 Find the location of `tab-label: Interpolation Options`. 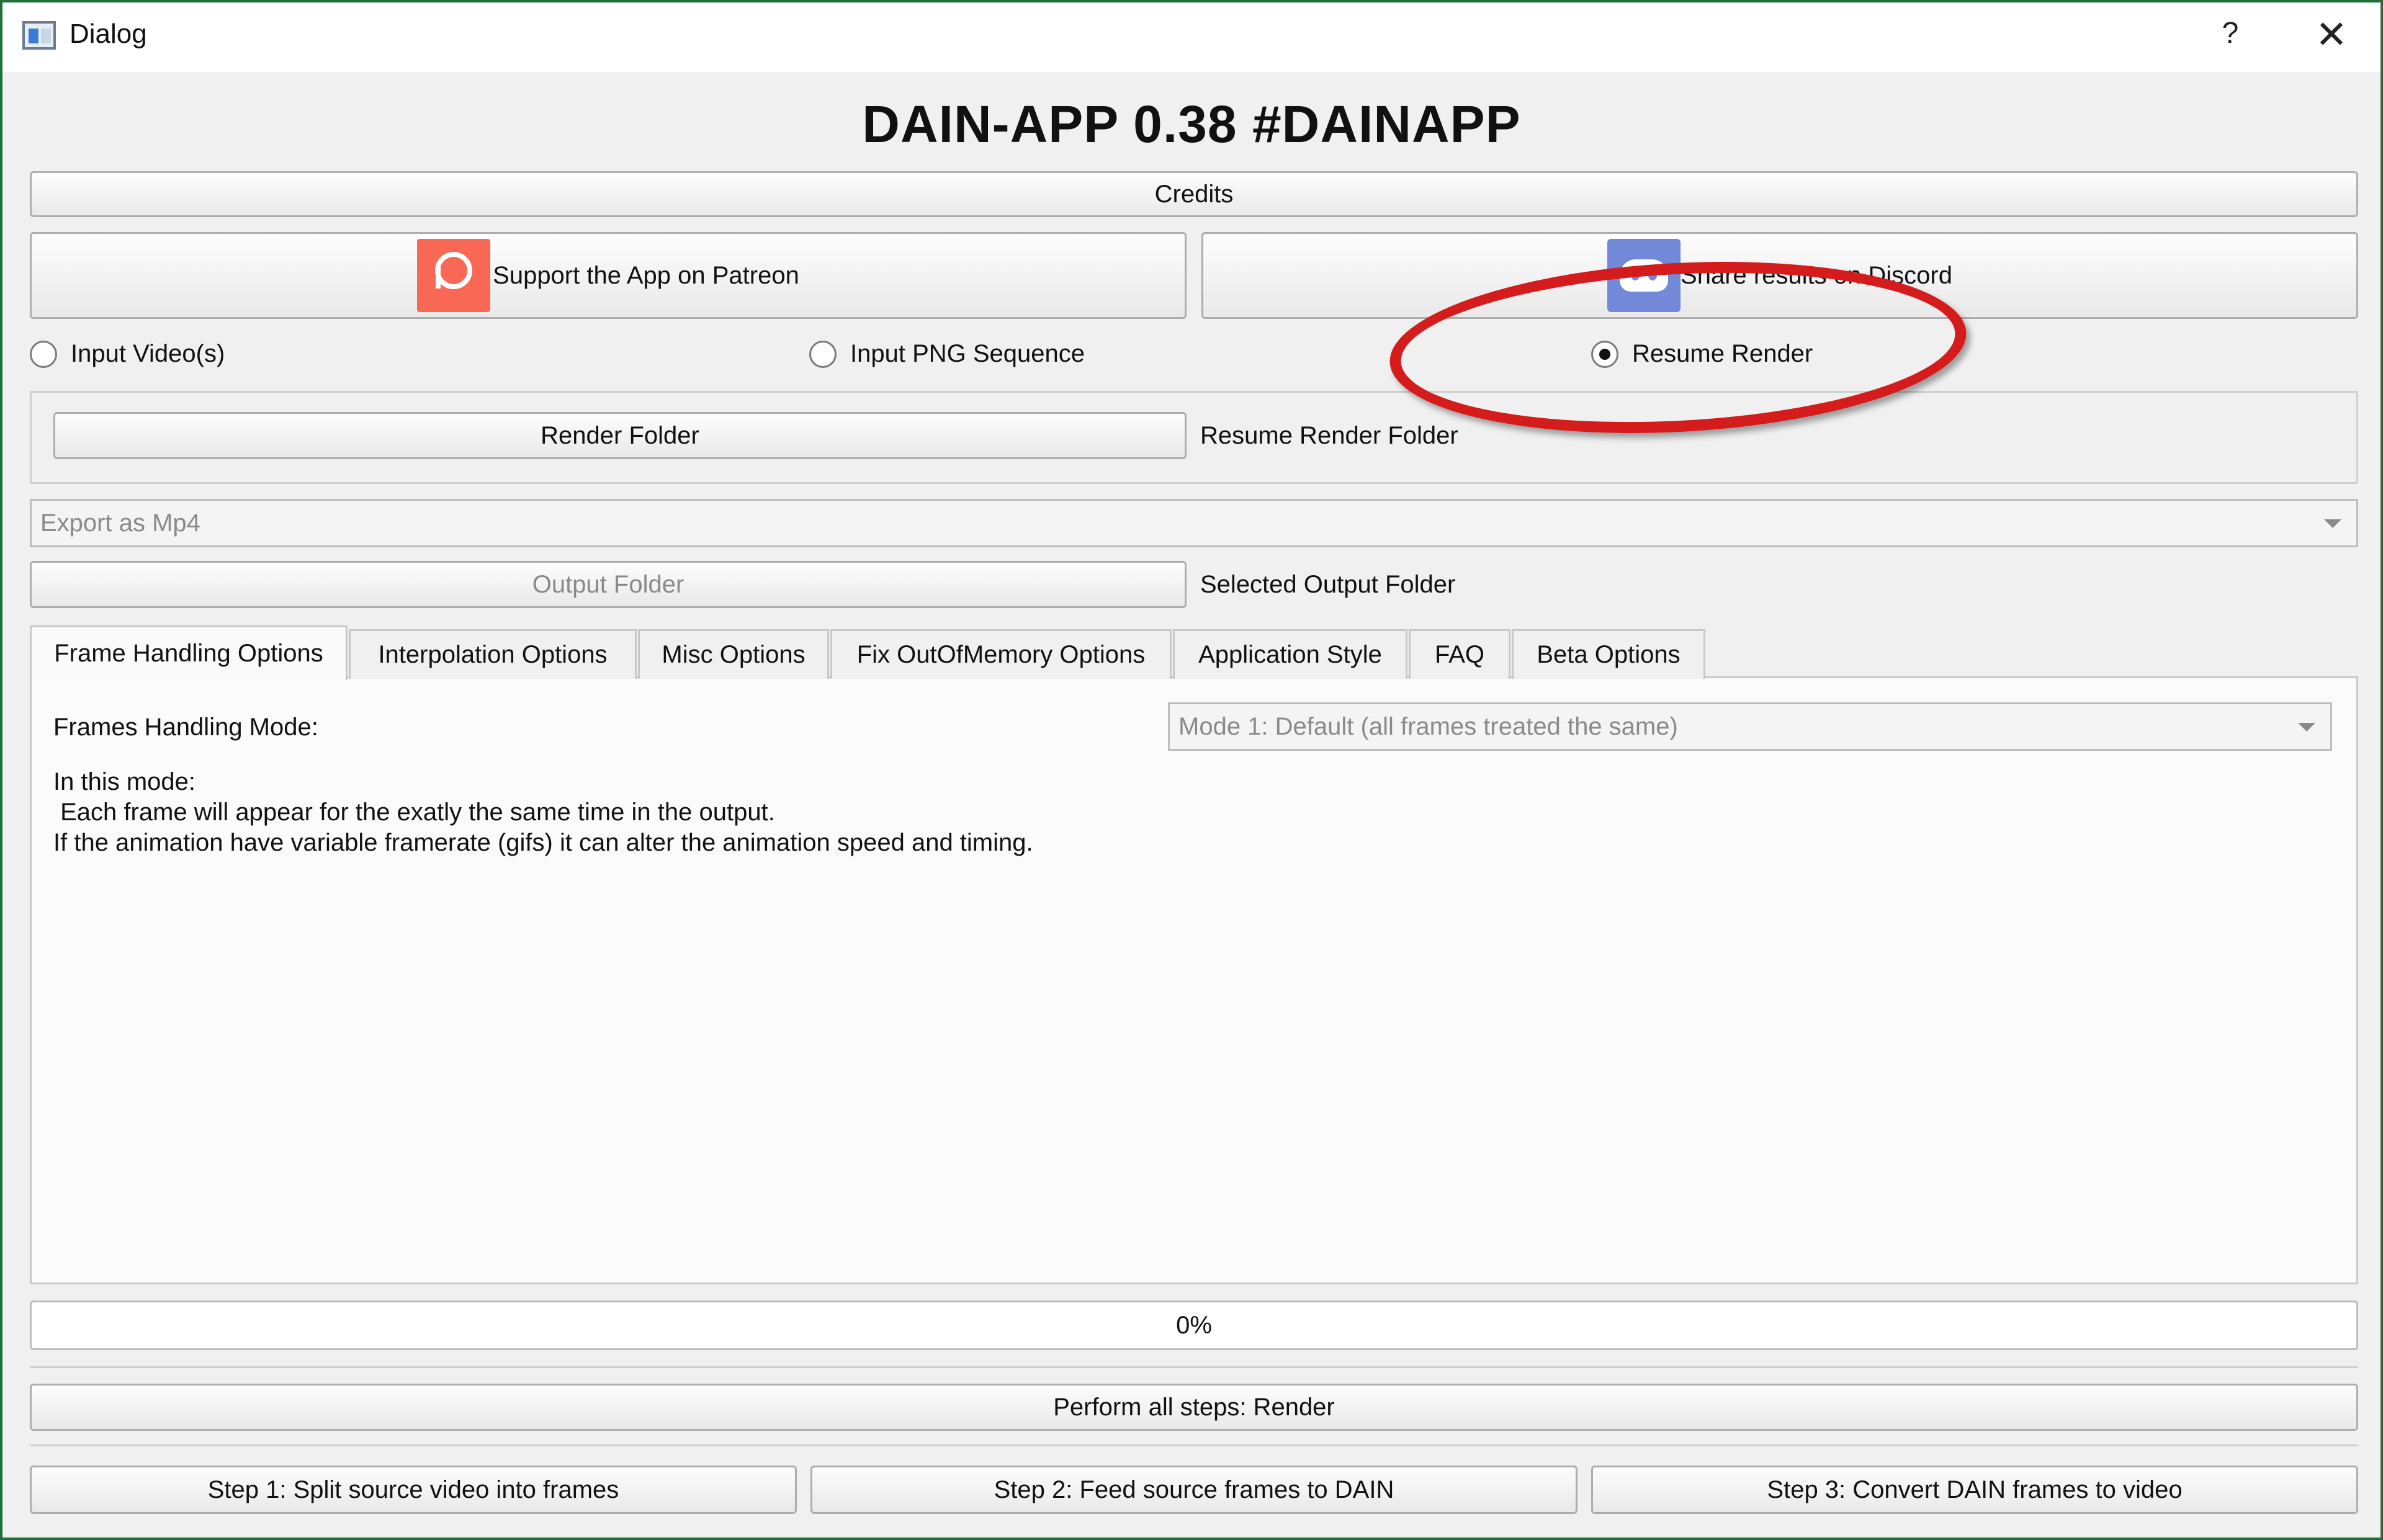

tab-label: Interpolation Options is located at coordinates (493, 654).